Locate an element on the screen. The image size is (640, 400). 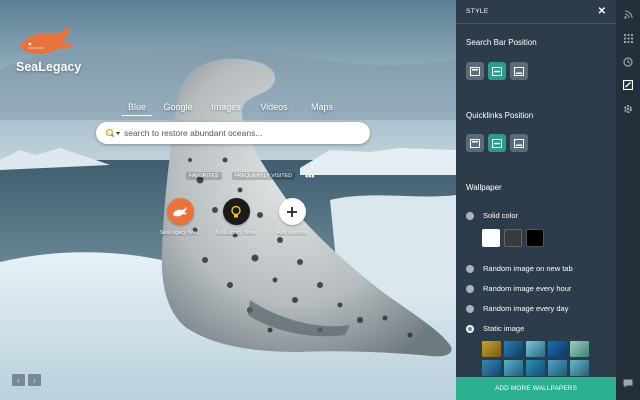
whale-icon is located at coordinates (180, 211).